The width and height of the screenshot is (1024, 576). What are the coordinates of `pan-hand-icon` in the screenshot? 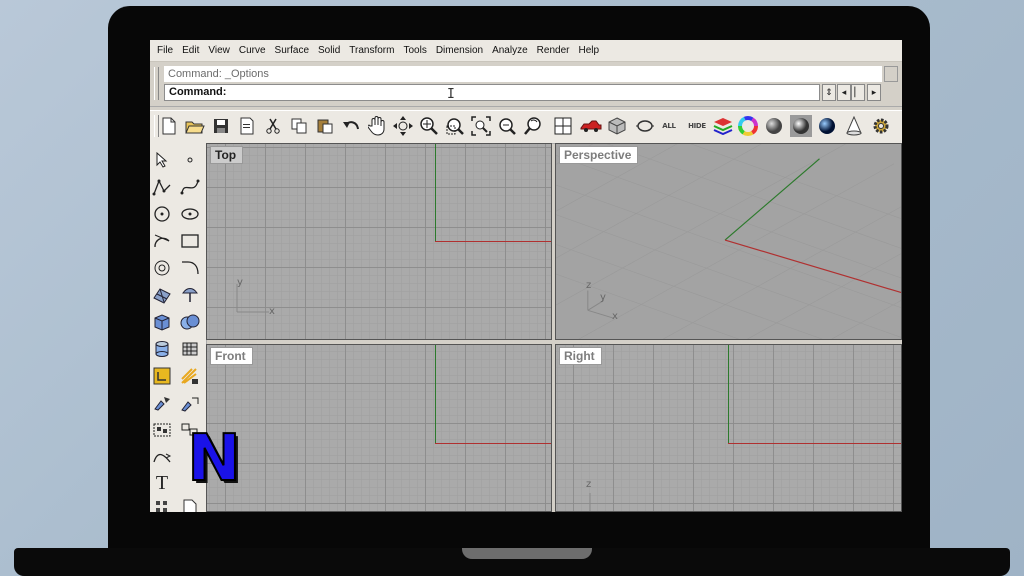 It's located at (377, 126).